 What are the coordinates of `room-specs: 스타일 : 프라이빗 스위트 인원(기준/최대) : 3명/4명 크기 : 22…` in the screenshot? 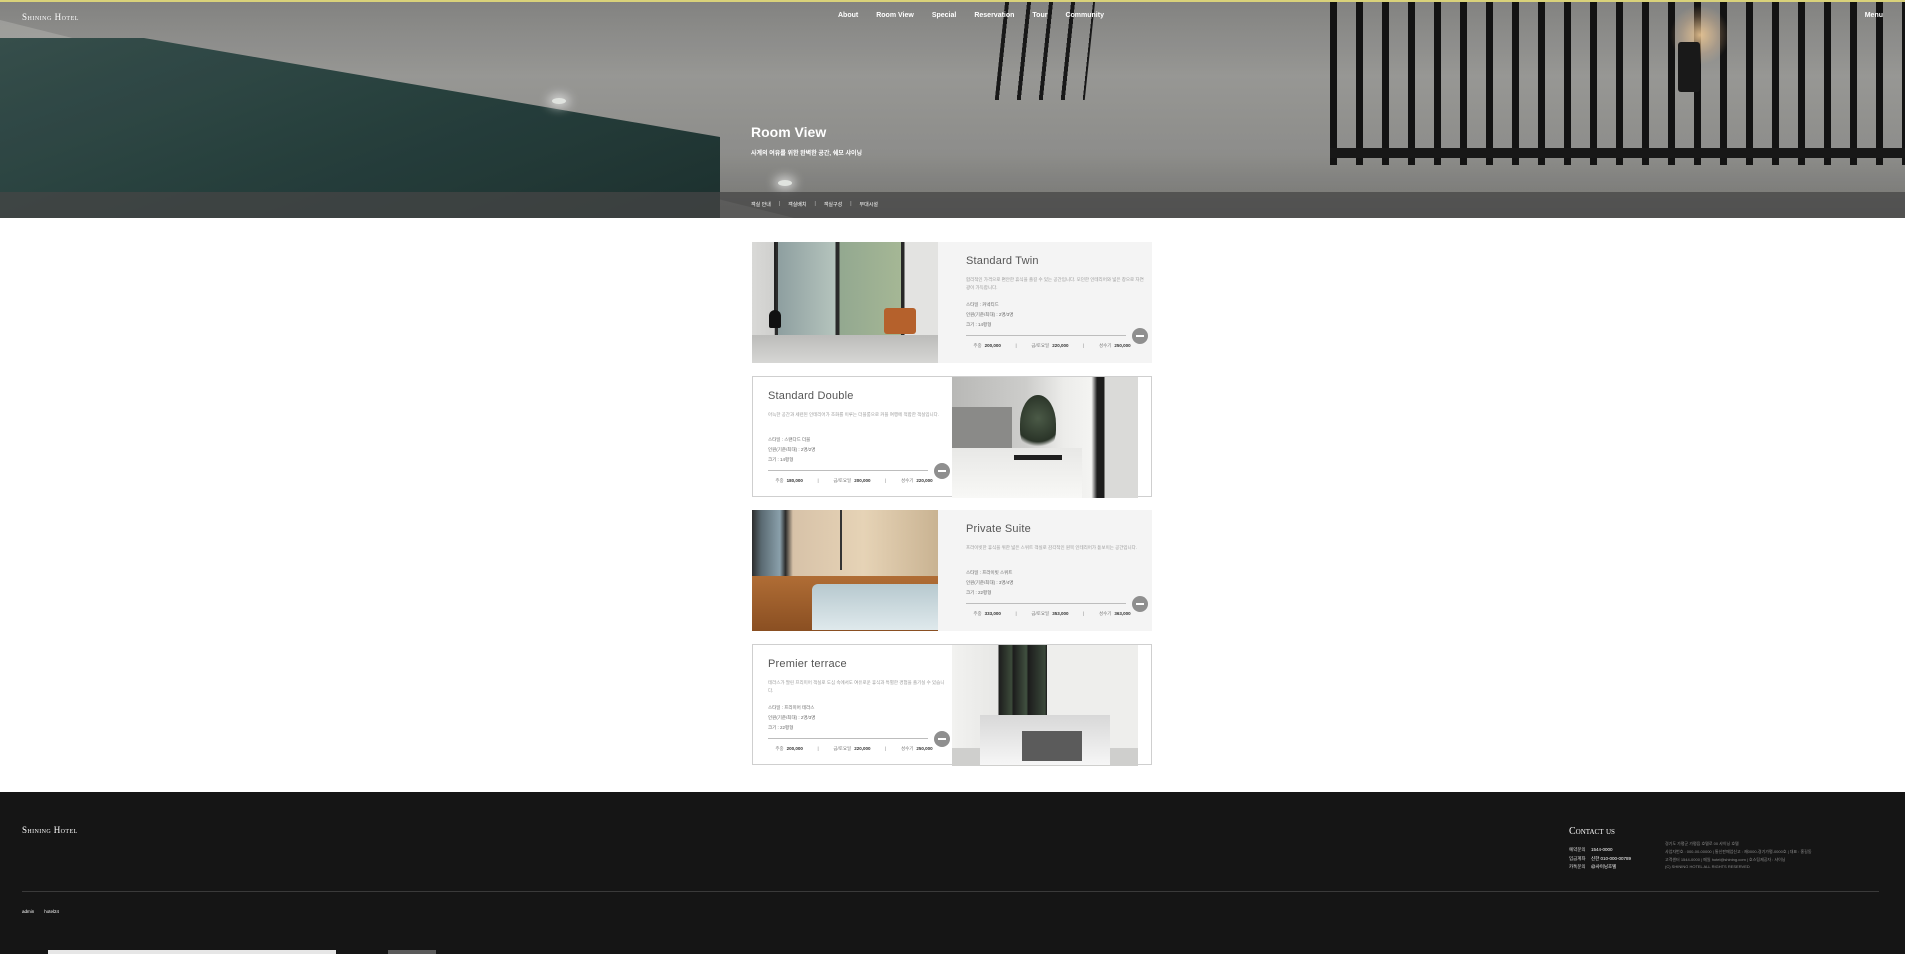 It's located at (989, 583).